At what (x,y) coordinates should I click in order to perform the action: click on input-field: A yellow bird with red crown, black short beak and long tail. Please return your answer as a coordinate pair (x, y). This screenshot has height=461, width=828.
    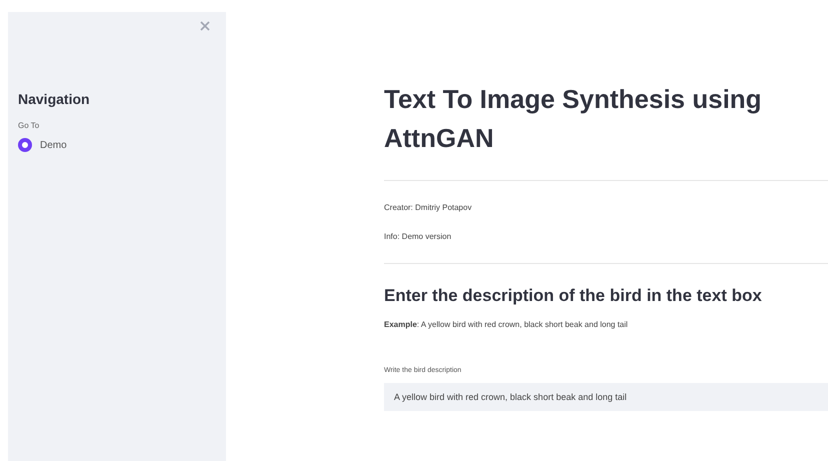
    Looking at the image, I should click on (606, 397).